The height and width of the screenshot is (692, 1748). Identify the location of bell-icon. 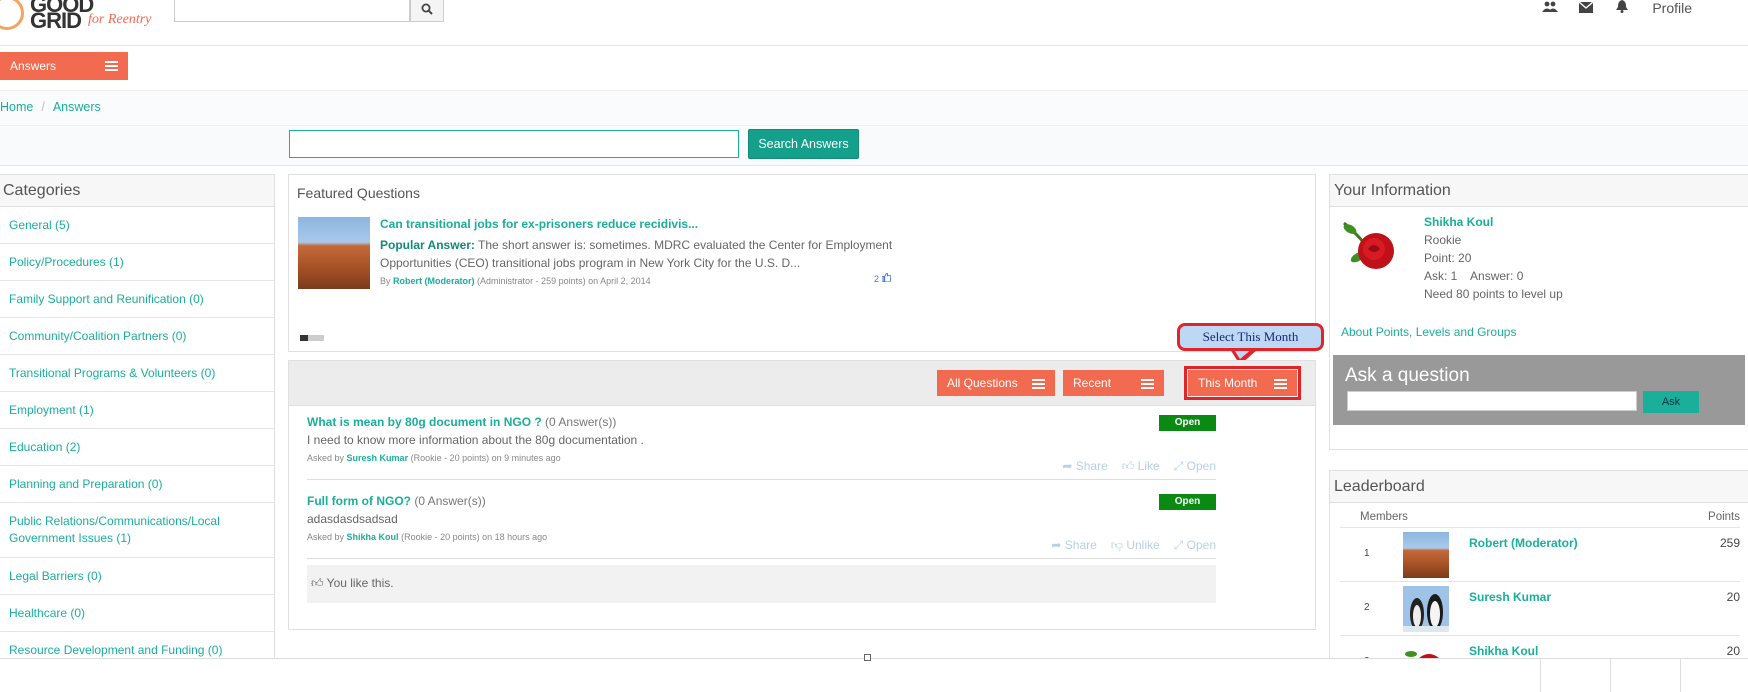
(1622, 8).